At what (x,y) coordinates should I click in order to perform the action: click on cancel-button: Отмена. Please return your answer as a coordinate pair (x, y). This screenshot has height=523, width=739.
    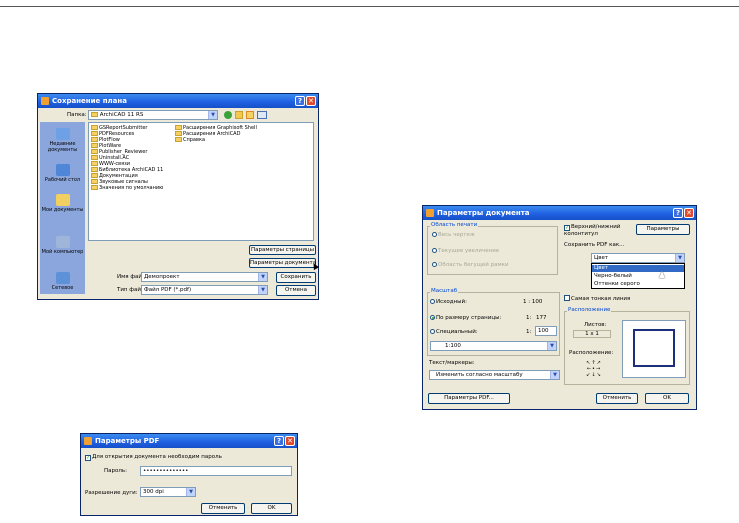
    Looking at the image, I should click on (296, 290).